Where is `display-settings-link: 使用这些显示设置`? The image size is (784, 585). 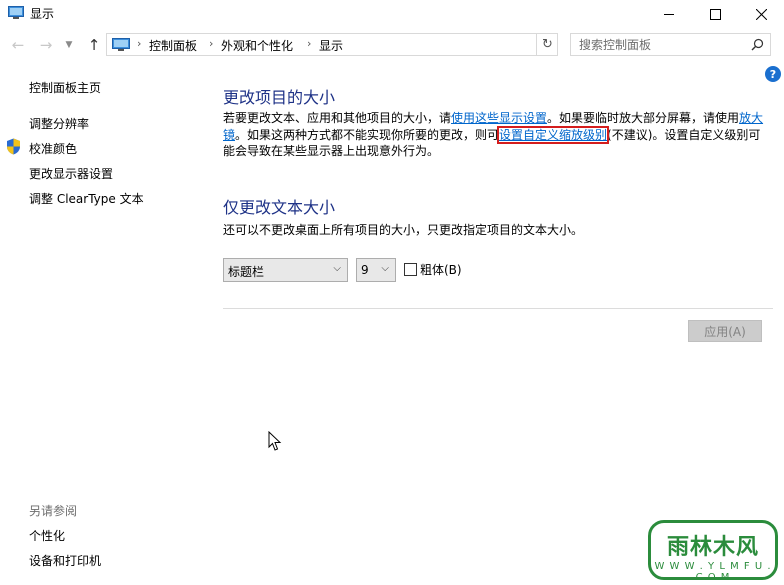 display-settings-link: 使用这些显示设置 is located at coordinates (499, 118).